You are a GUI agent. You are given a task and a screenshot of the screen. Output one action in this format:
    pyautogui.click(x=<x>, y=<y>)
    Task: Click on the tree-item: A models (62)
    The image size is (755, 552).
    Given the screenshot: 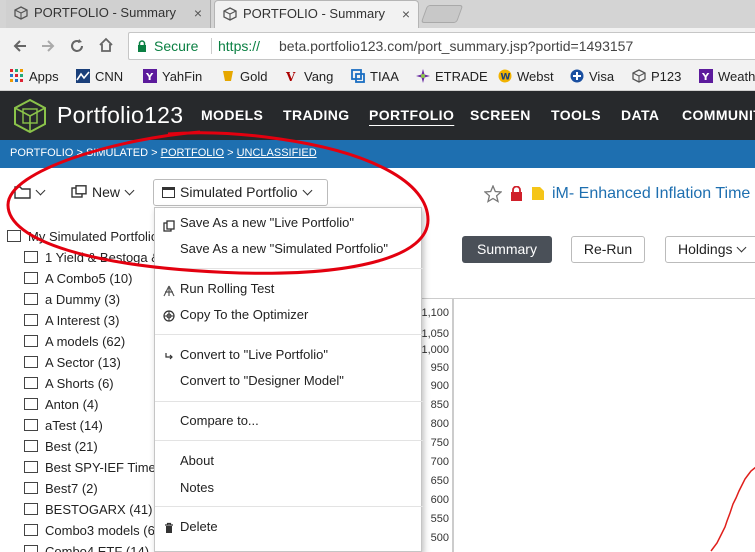 What is the action you would take?
    pyautogui.click(x=74, y=341)
    